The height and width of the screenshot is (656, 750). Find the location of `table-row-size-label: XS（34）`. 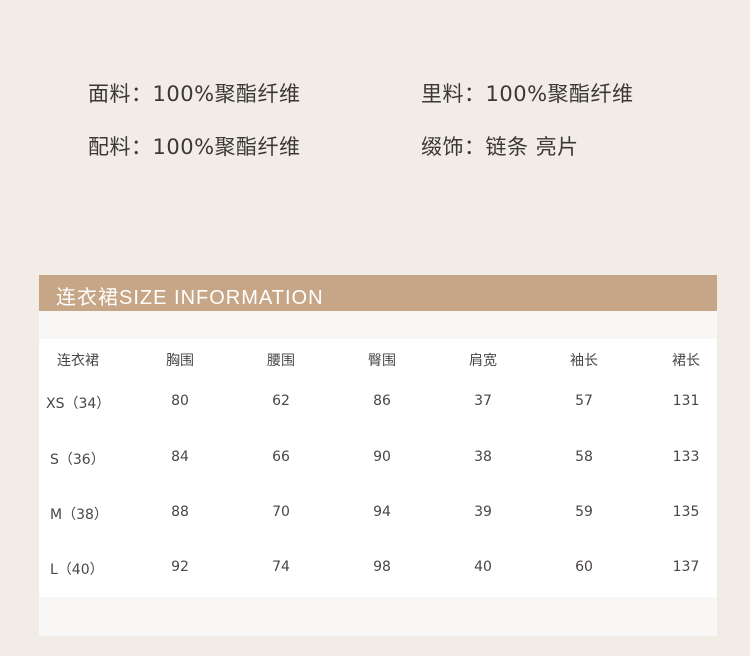

table-row-size-label: XS（34） is located at coordinates (78, 404).